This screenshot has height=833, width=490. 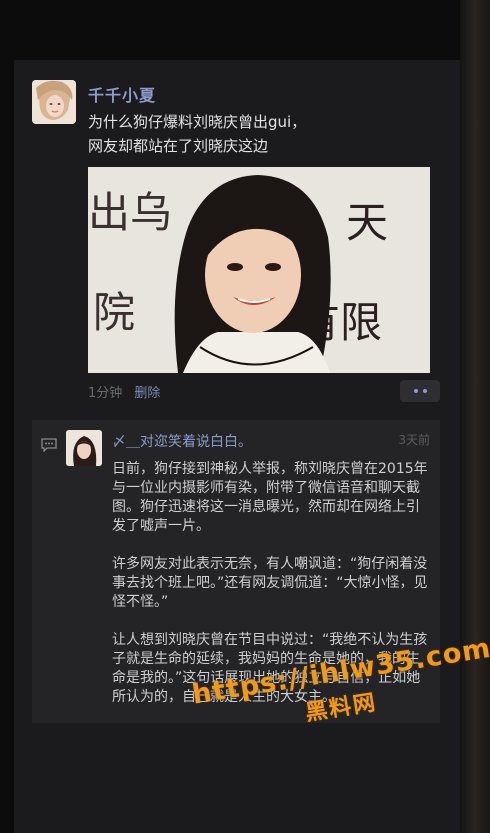 What do you see at coordinates (147, 393) in the screenshot?
I see `delete-link: 删除` at bounding box center [147, 393].